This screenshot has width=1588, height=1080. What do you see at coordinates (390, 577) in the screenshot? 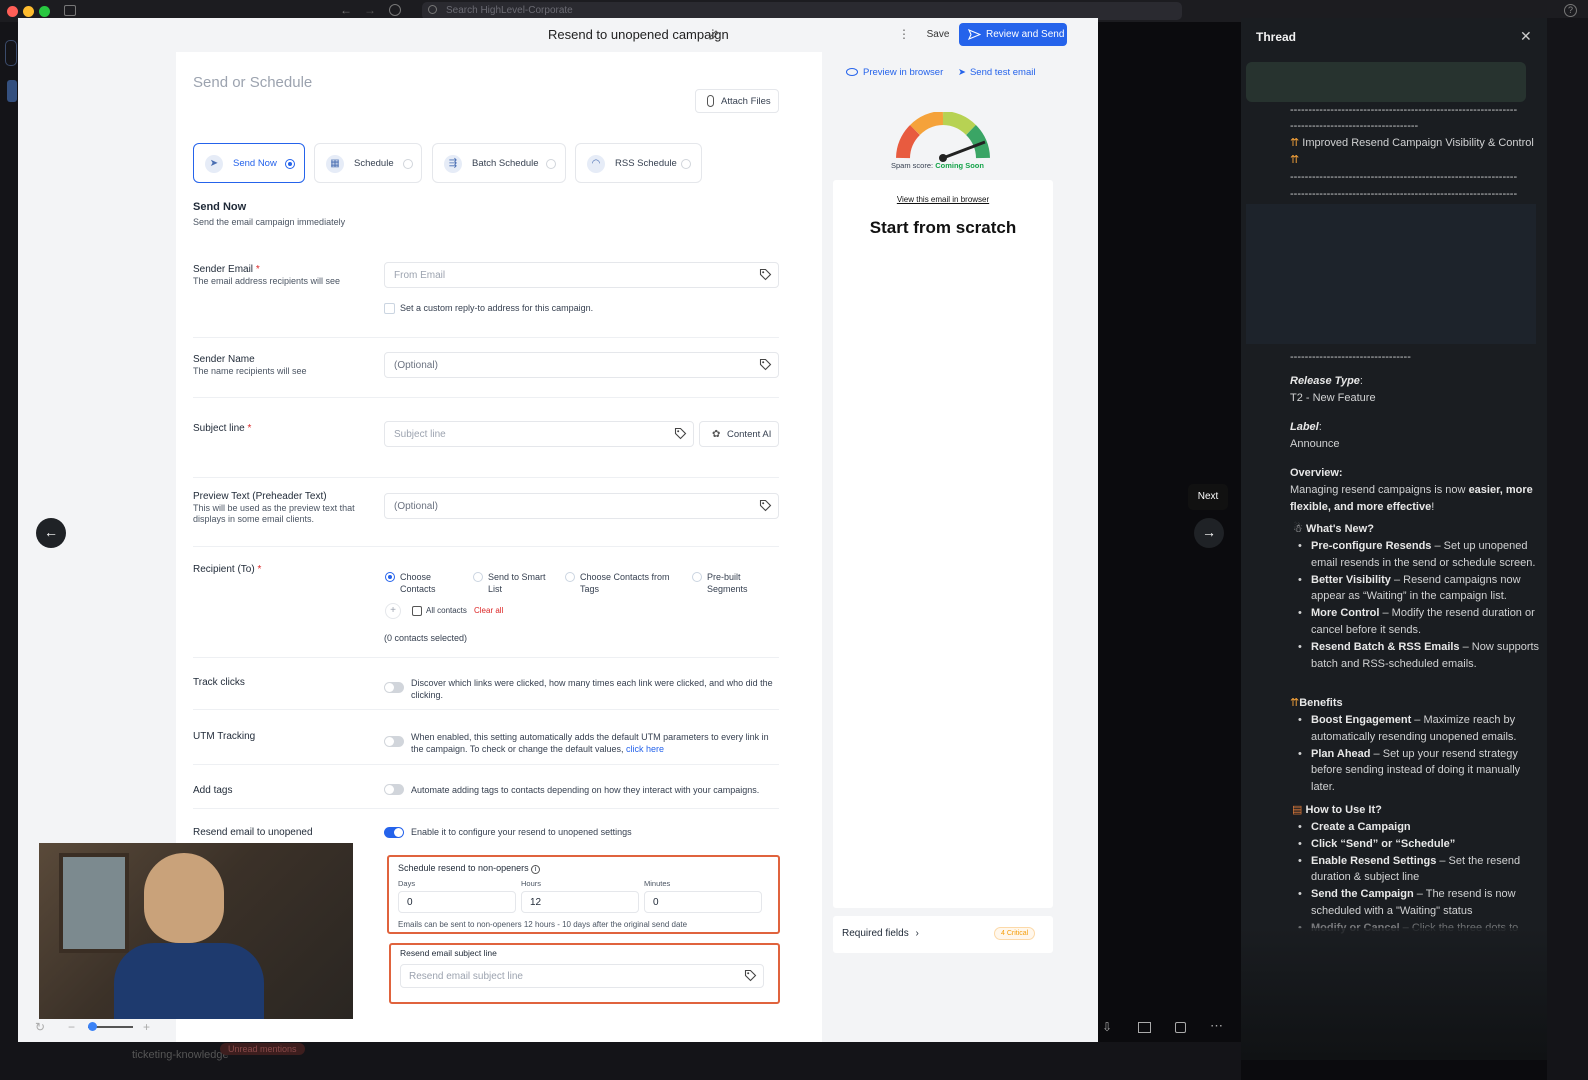
I see `choose-contacts-radio` at bounding box center [390, 577].